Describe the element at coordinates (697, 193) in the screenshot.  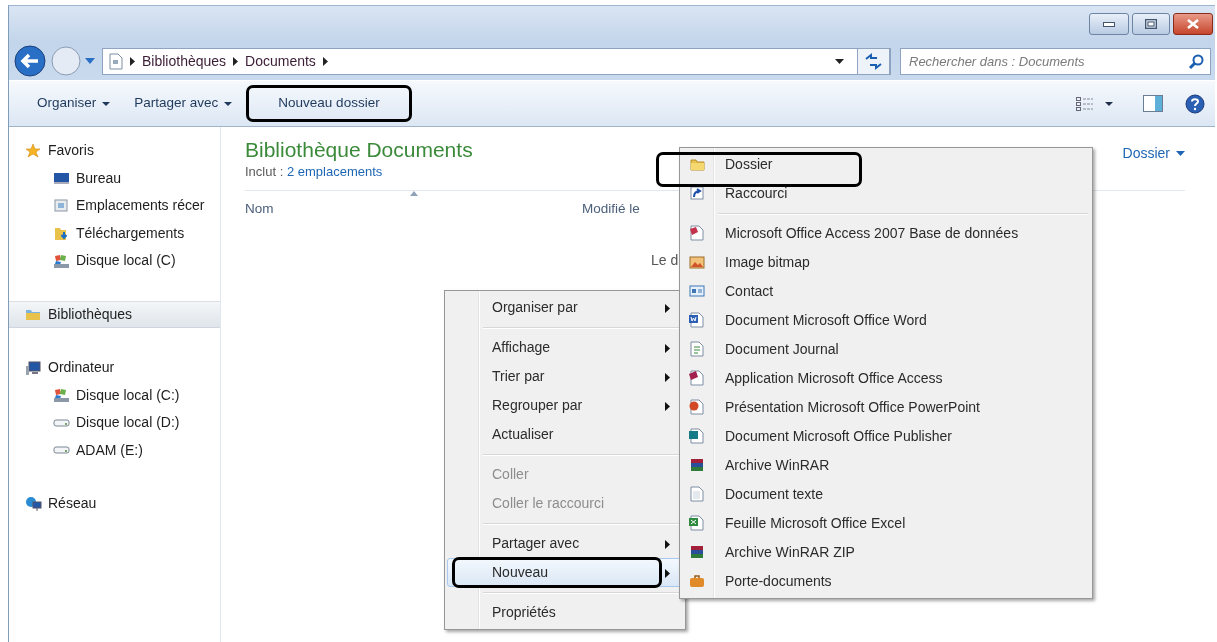
I see `shortcut-icon` at that location.